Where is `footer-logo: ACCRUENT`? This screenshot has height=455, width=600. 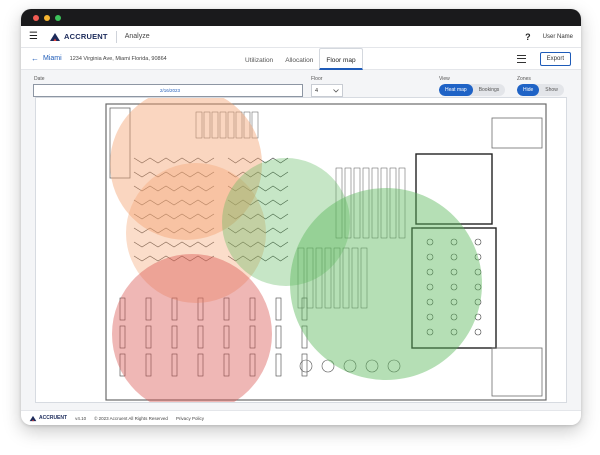
footer-logo: ACCRUENT is located at coordinates (48, 418).